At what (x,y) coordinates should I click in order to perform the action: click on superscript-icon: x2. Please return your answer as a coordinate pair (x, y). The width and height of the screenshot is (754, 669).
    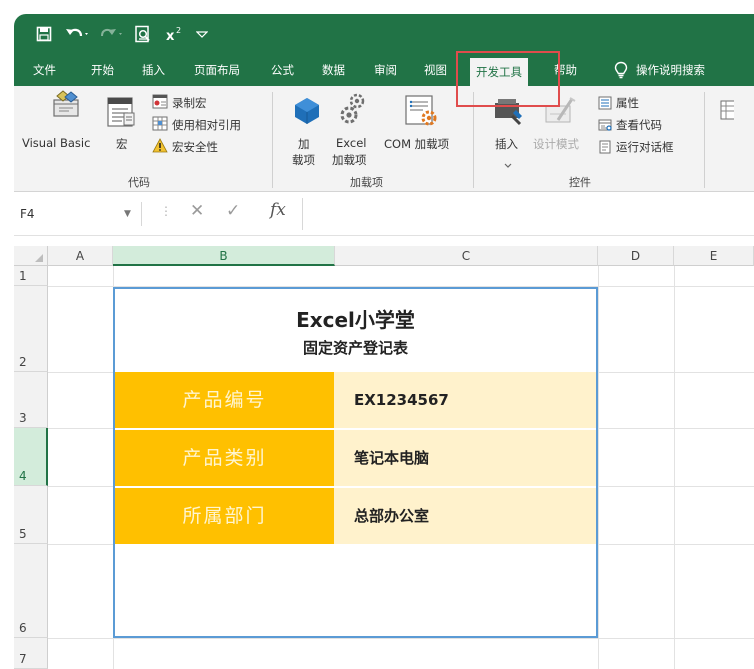
    Looking at the image, I should click on (175, 34).